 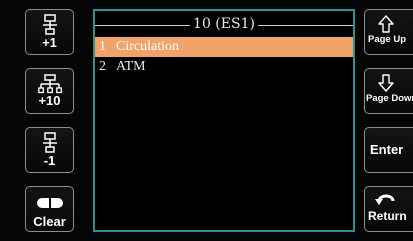 What do you see at coordinates (385, 199) in the screenshot?
I see `return-icon` at bounding box center [385, 199].